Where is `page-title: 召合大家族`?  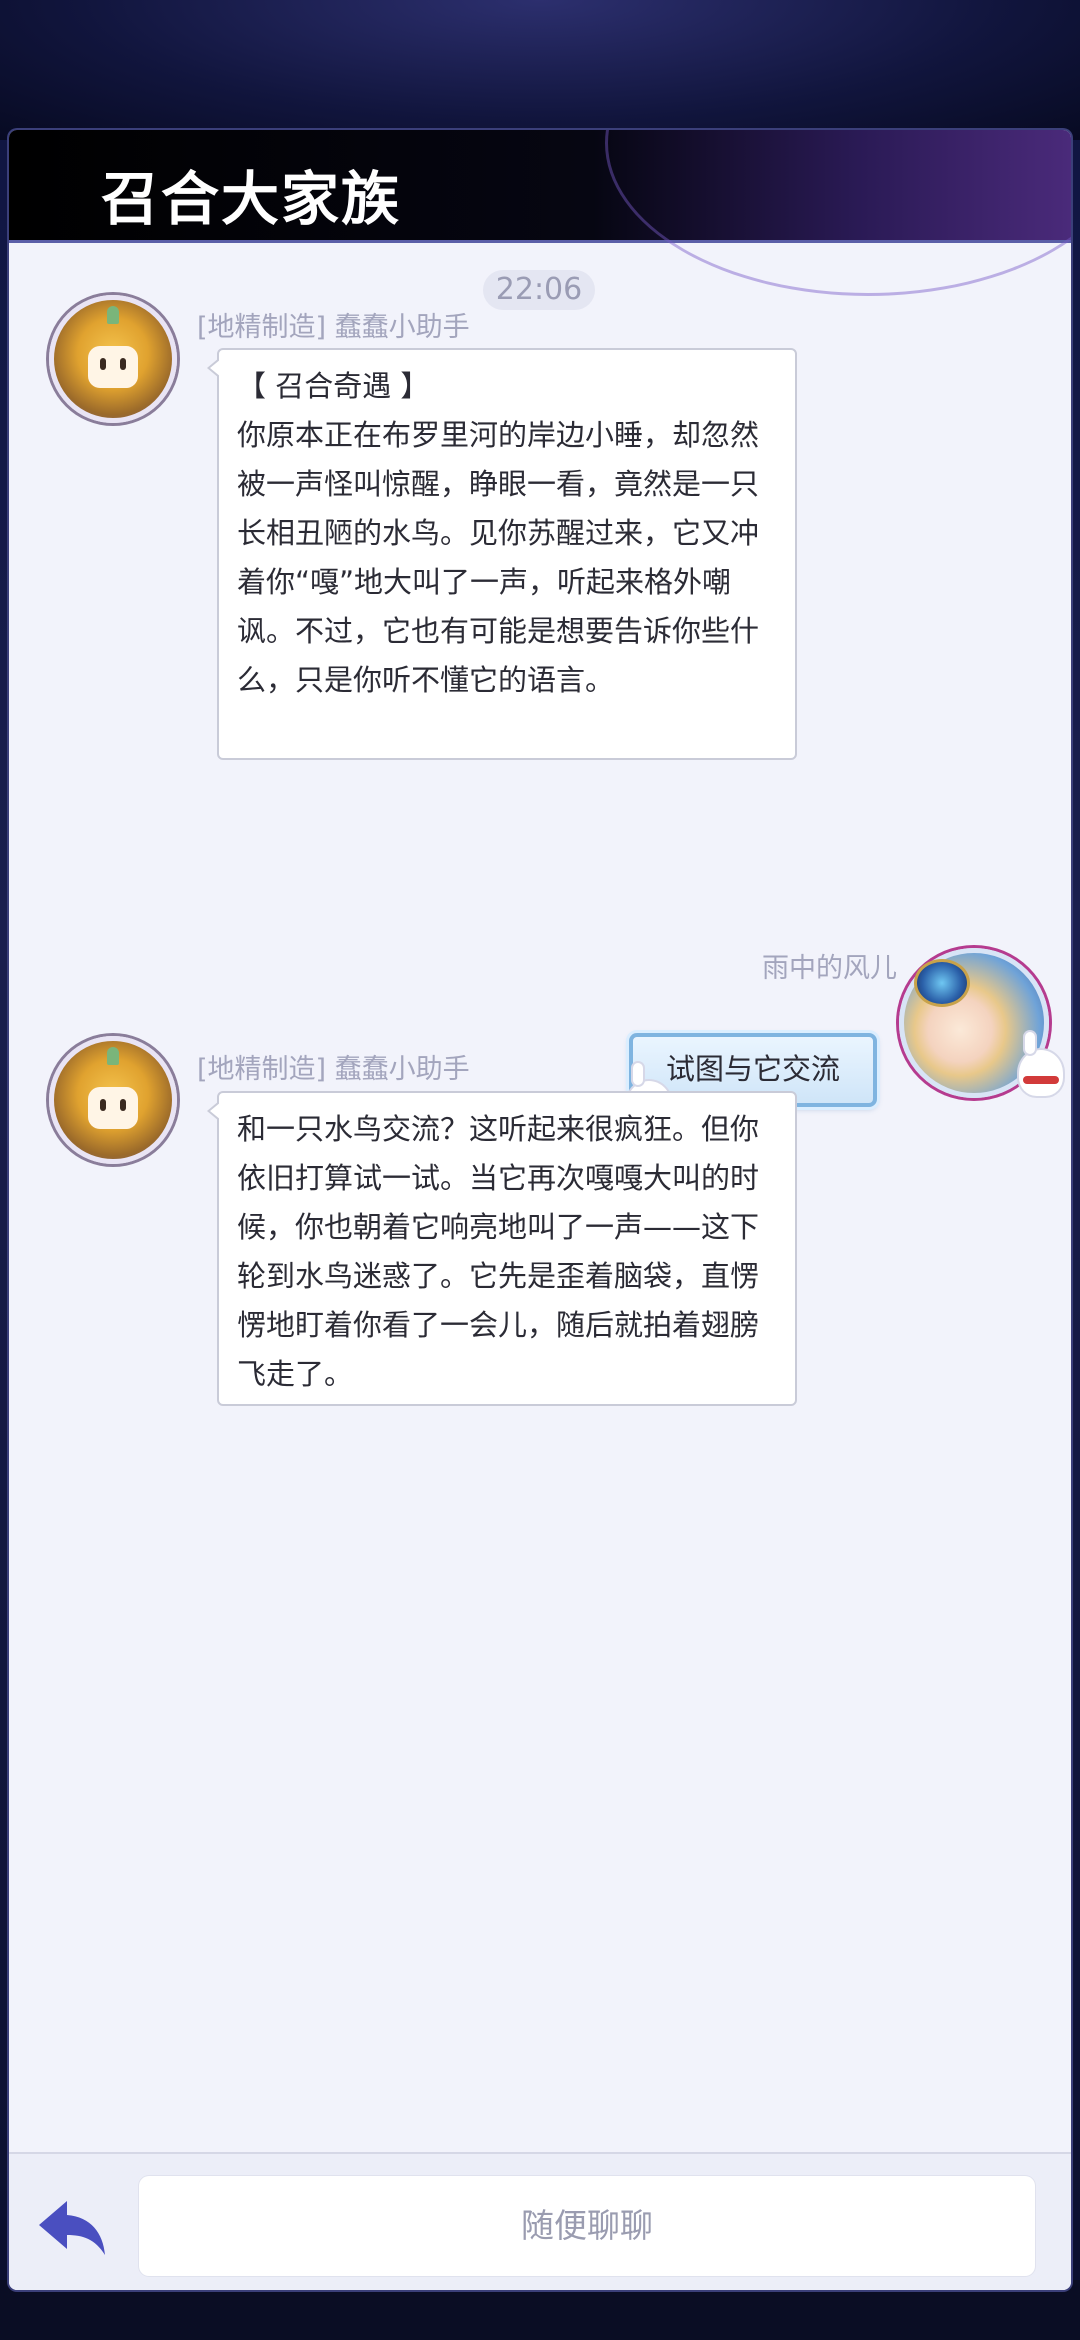
page-title: 召合大家族 is located at coordinates (251, 199).